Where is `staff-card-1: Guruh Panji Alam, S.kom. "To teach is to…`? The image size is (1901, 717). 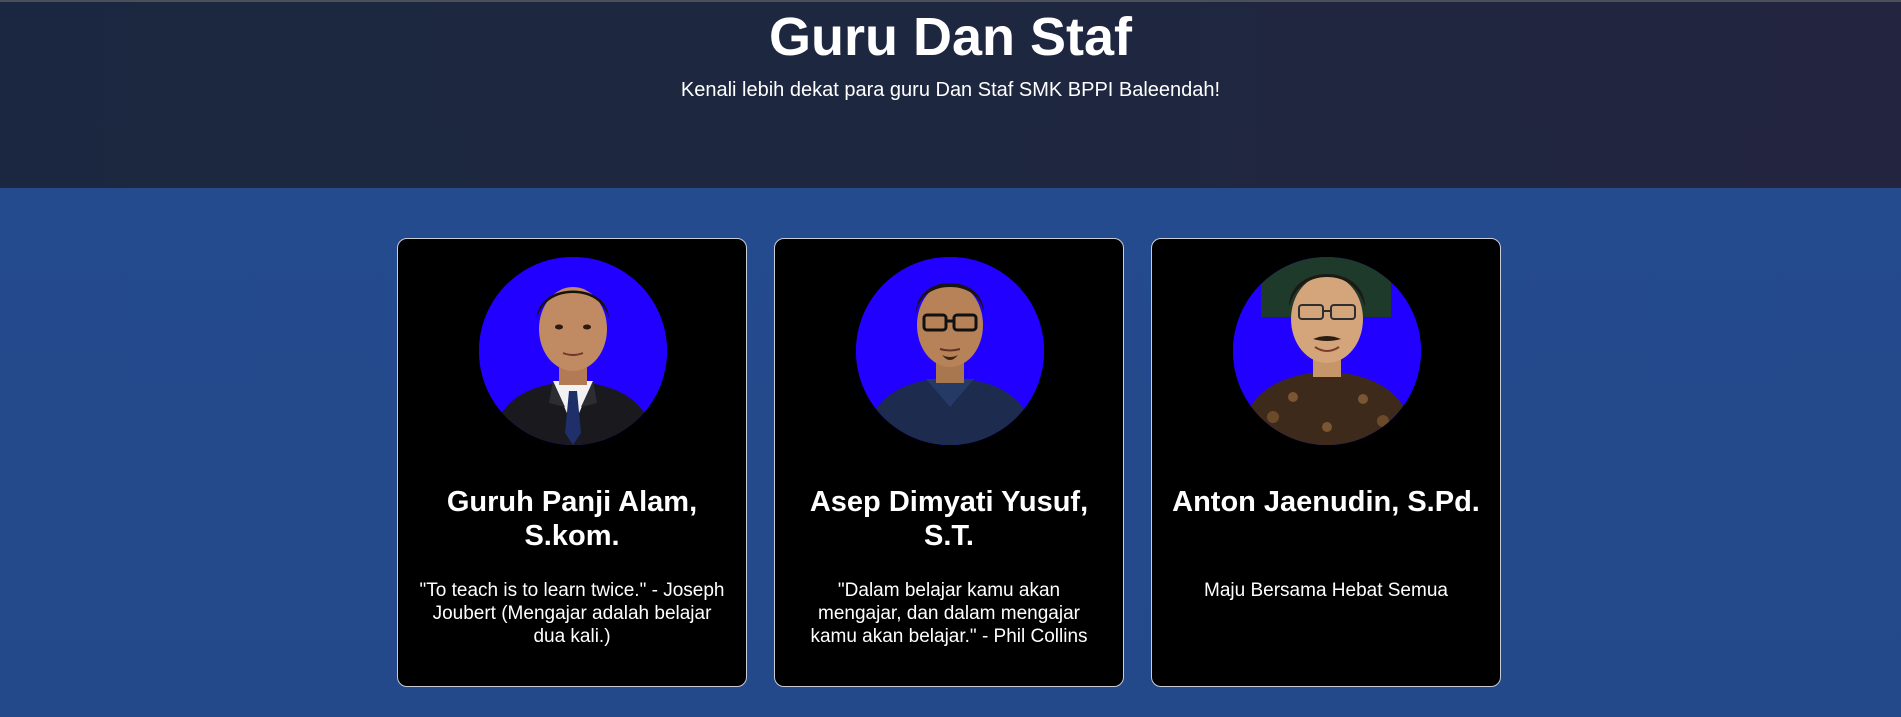
staff-card-1: Guruh Panji Alam, S.kom. "To teach is to… is located at coordinates (572, 462).